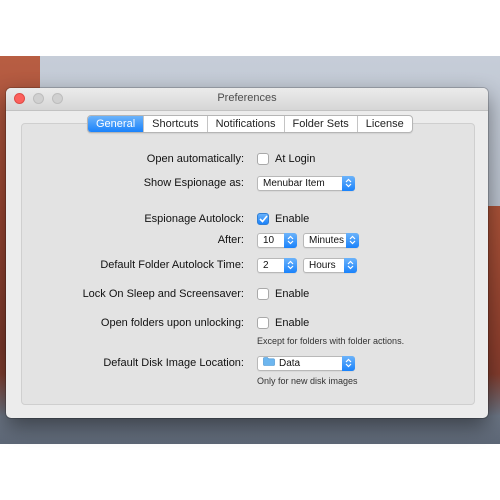  I want to click on tab-license: License, so click(384, 124).